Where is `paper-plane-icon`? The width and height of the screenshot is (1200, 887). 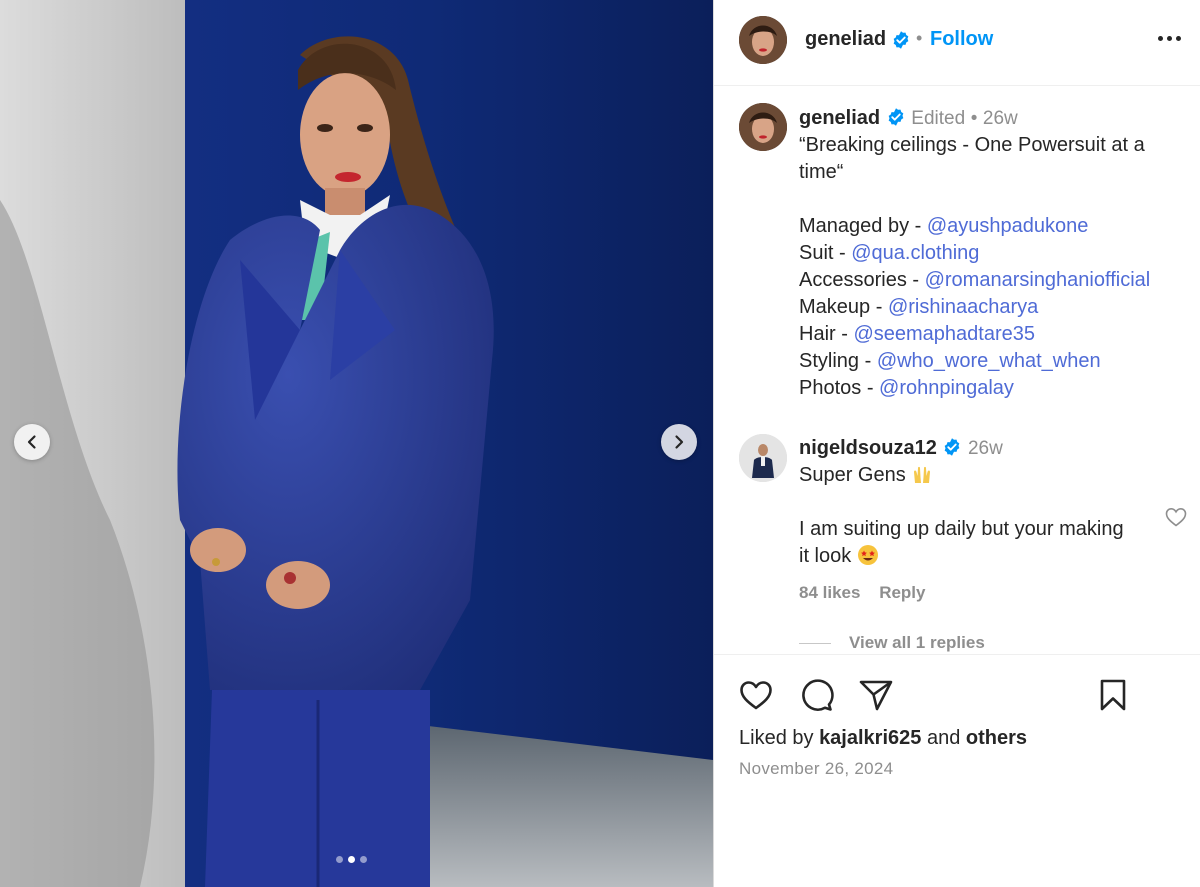 paper-plane-icon is located at coordinates (876, 695).